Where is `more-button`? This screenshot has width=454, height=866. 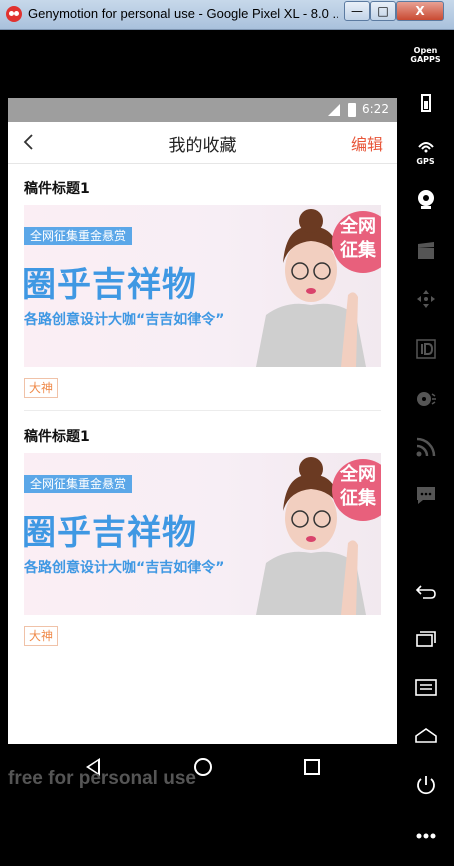 more-button is located at coordinates (425, 835).